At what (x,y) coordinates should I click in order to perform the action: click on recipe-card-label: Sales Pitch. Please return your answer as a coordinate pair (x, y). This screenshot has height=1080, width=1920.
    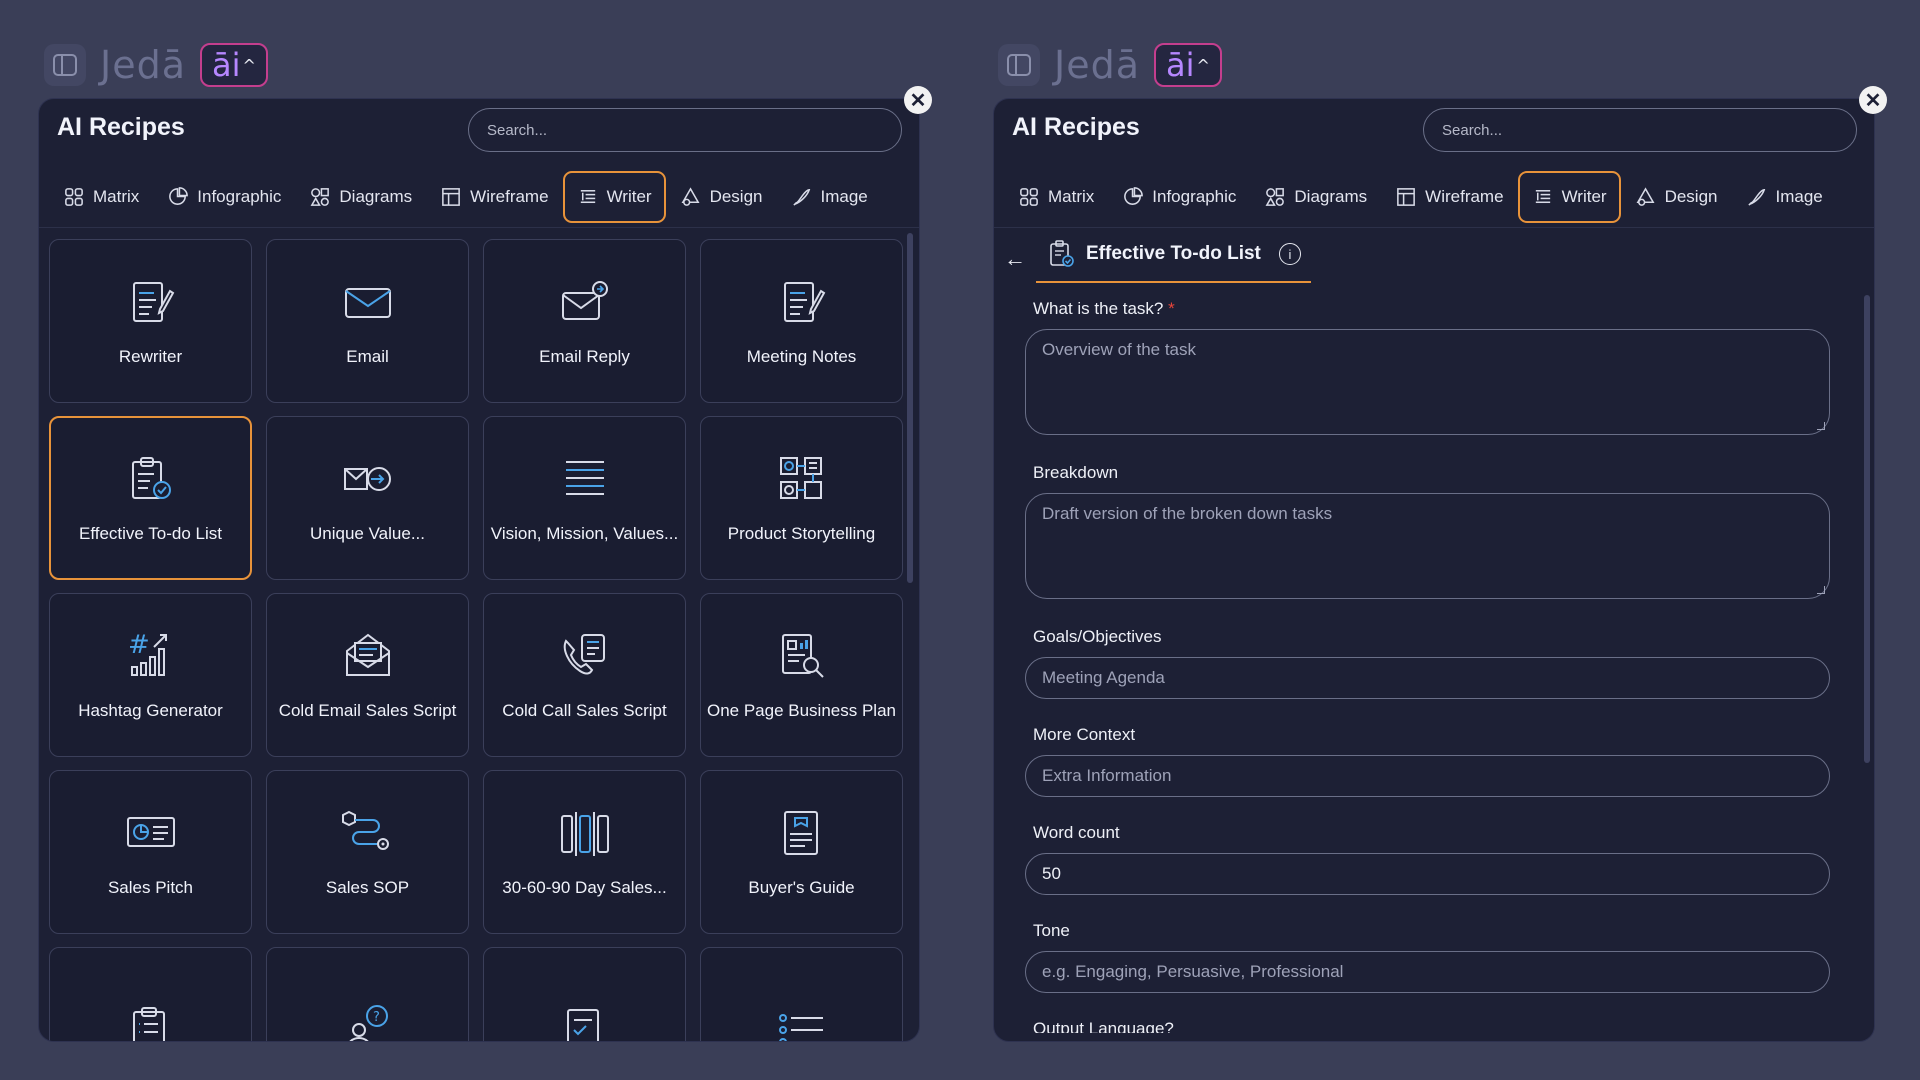
    Looking at the image, I should click on (150, 887).